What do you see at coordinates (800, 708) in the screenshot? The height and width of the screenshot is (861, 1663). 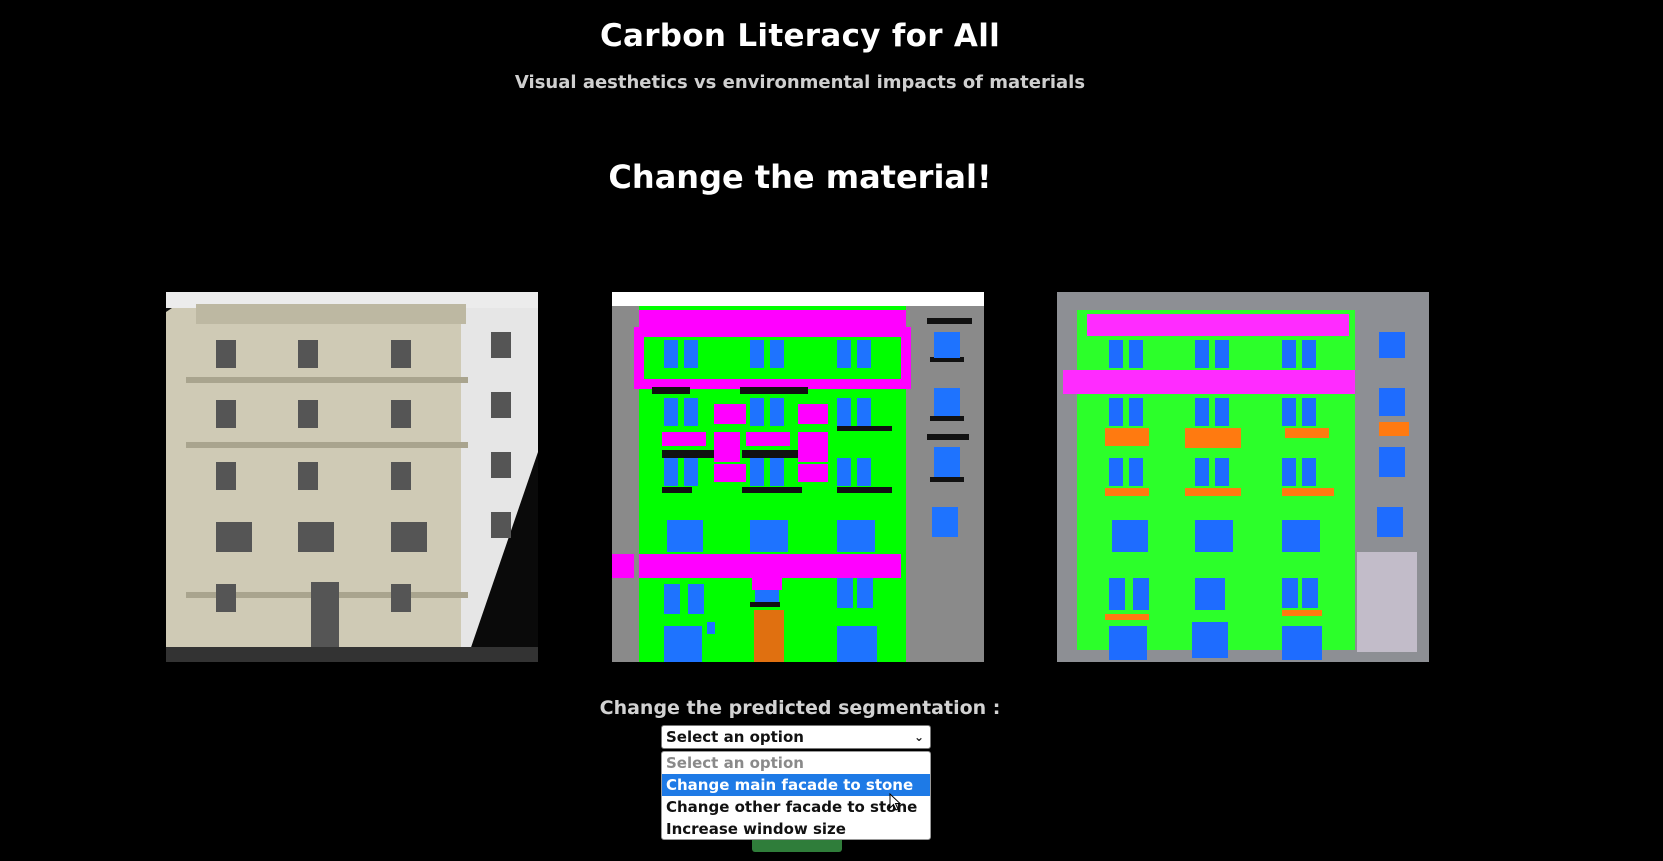 I see `segmentation-label: Change the predicted segmentation :` at bounding box center [800, 708].